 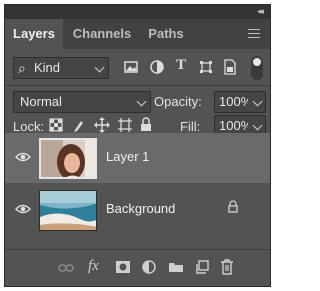 I want to click on filter-kind-label: Kind, so click(x=47, y=67).